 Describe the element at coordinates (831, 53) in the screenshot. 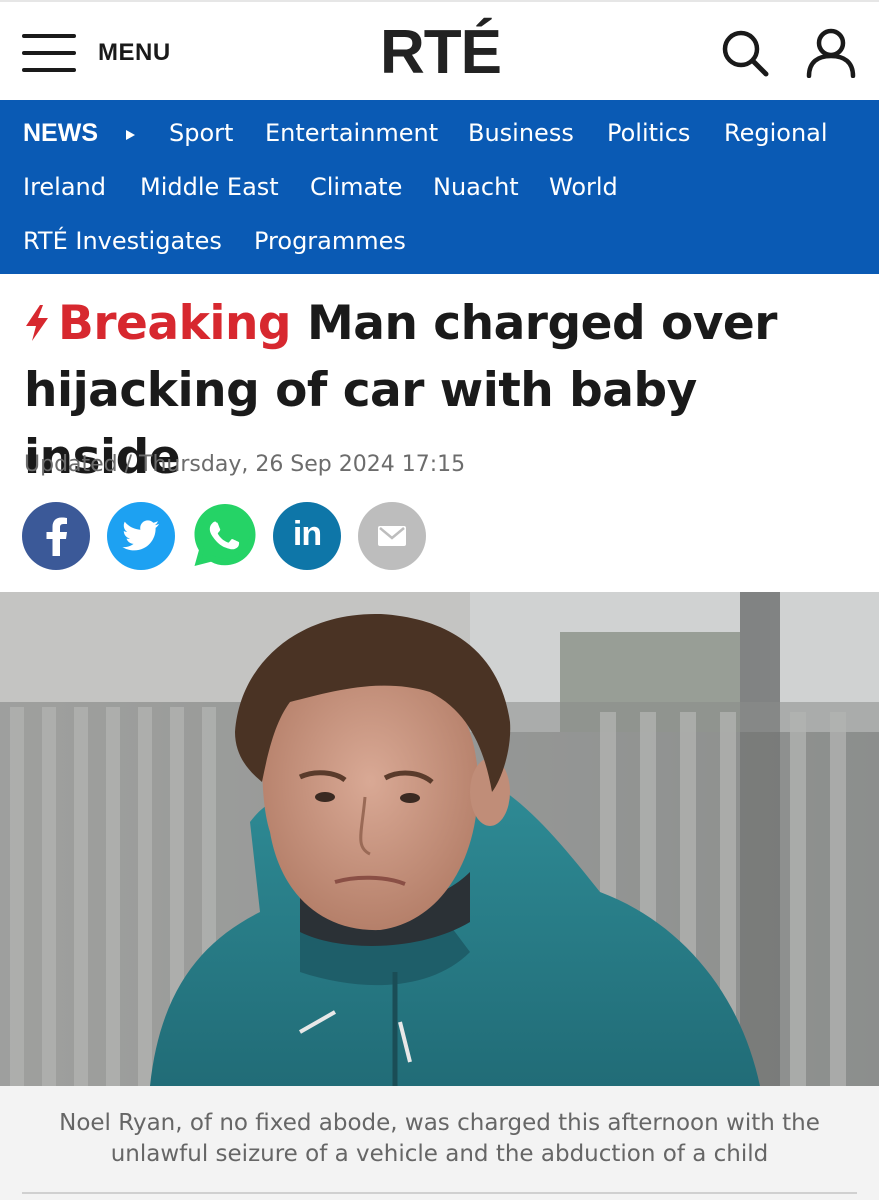

I see `user-icon` at that location.